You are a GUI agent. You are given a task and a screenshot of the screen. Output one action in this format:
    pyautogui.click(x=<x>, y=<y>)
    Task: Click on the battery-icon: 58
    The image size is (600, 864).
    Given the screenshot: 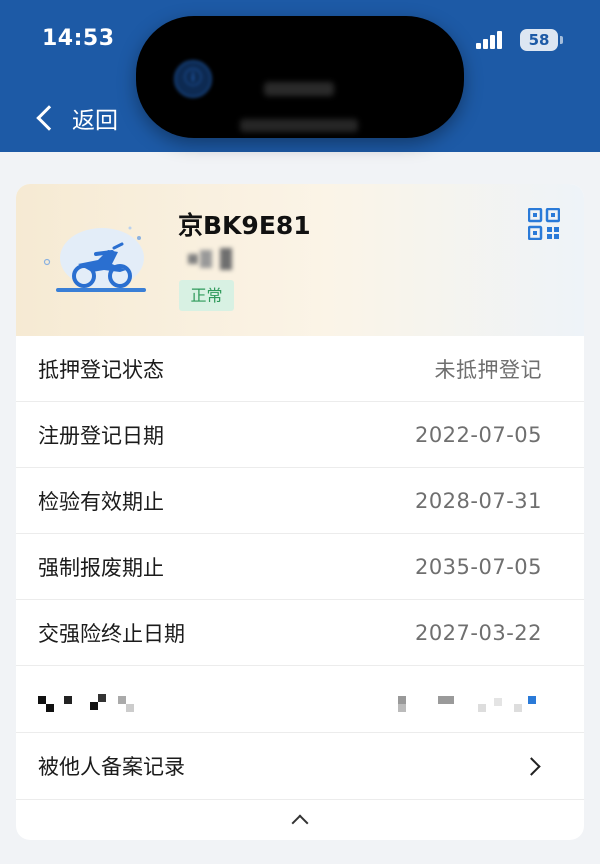 What is the action you would take?
    pyautogui.click(x=539, y=40)
    